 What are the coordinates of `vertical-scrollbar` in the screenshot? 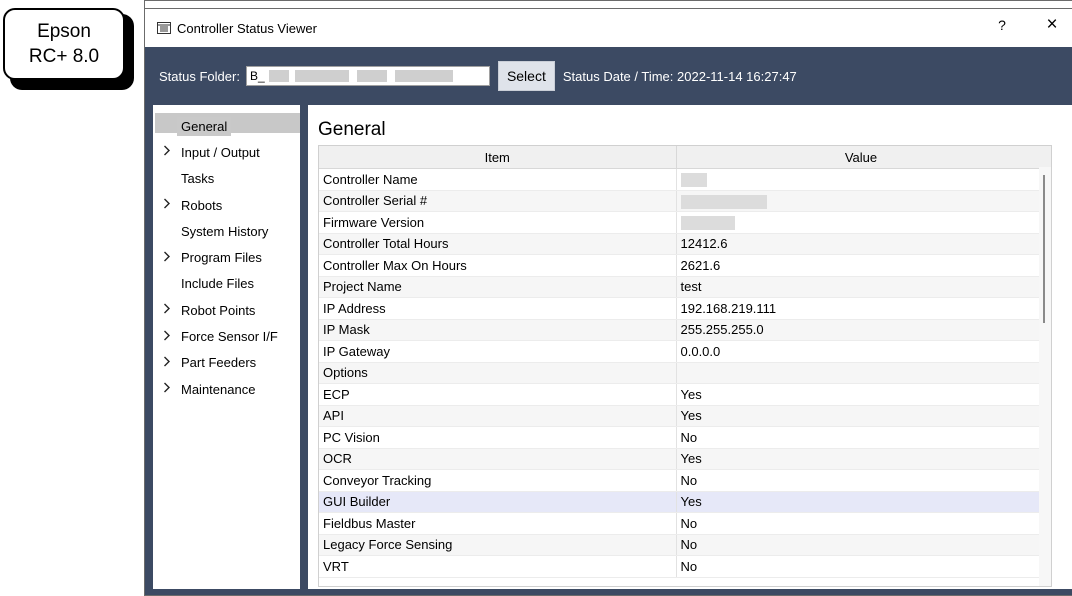 It's located at (1045, 376).